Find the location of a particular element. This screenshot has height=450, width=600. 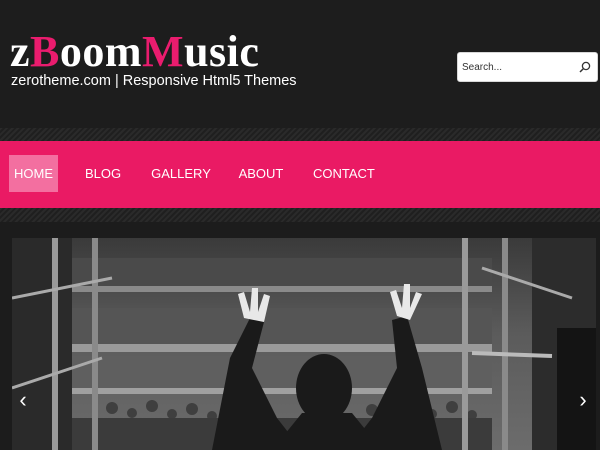

slider-next-button: › is located at coordinates (583, 400).